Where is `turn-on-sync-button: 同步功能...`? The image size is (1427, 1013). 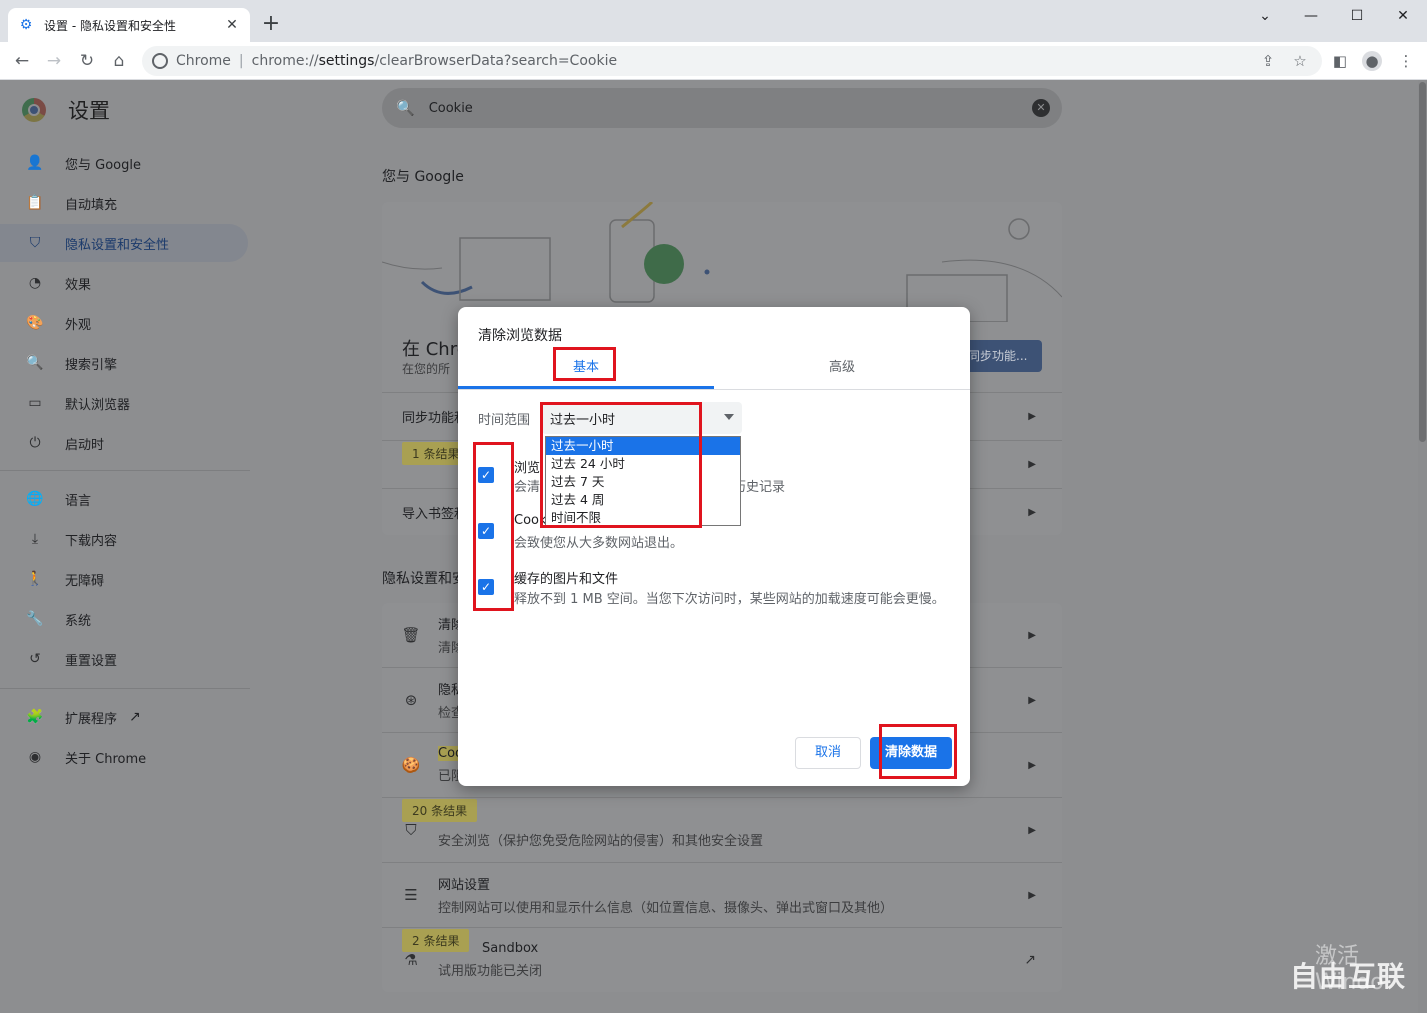
turn-on-sync-button: 同步功能... is located at coordinates (1002, 356).